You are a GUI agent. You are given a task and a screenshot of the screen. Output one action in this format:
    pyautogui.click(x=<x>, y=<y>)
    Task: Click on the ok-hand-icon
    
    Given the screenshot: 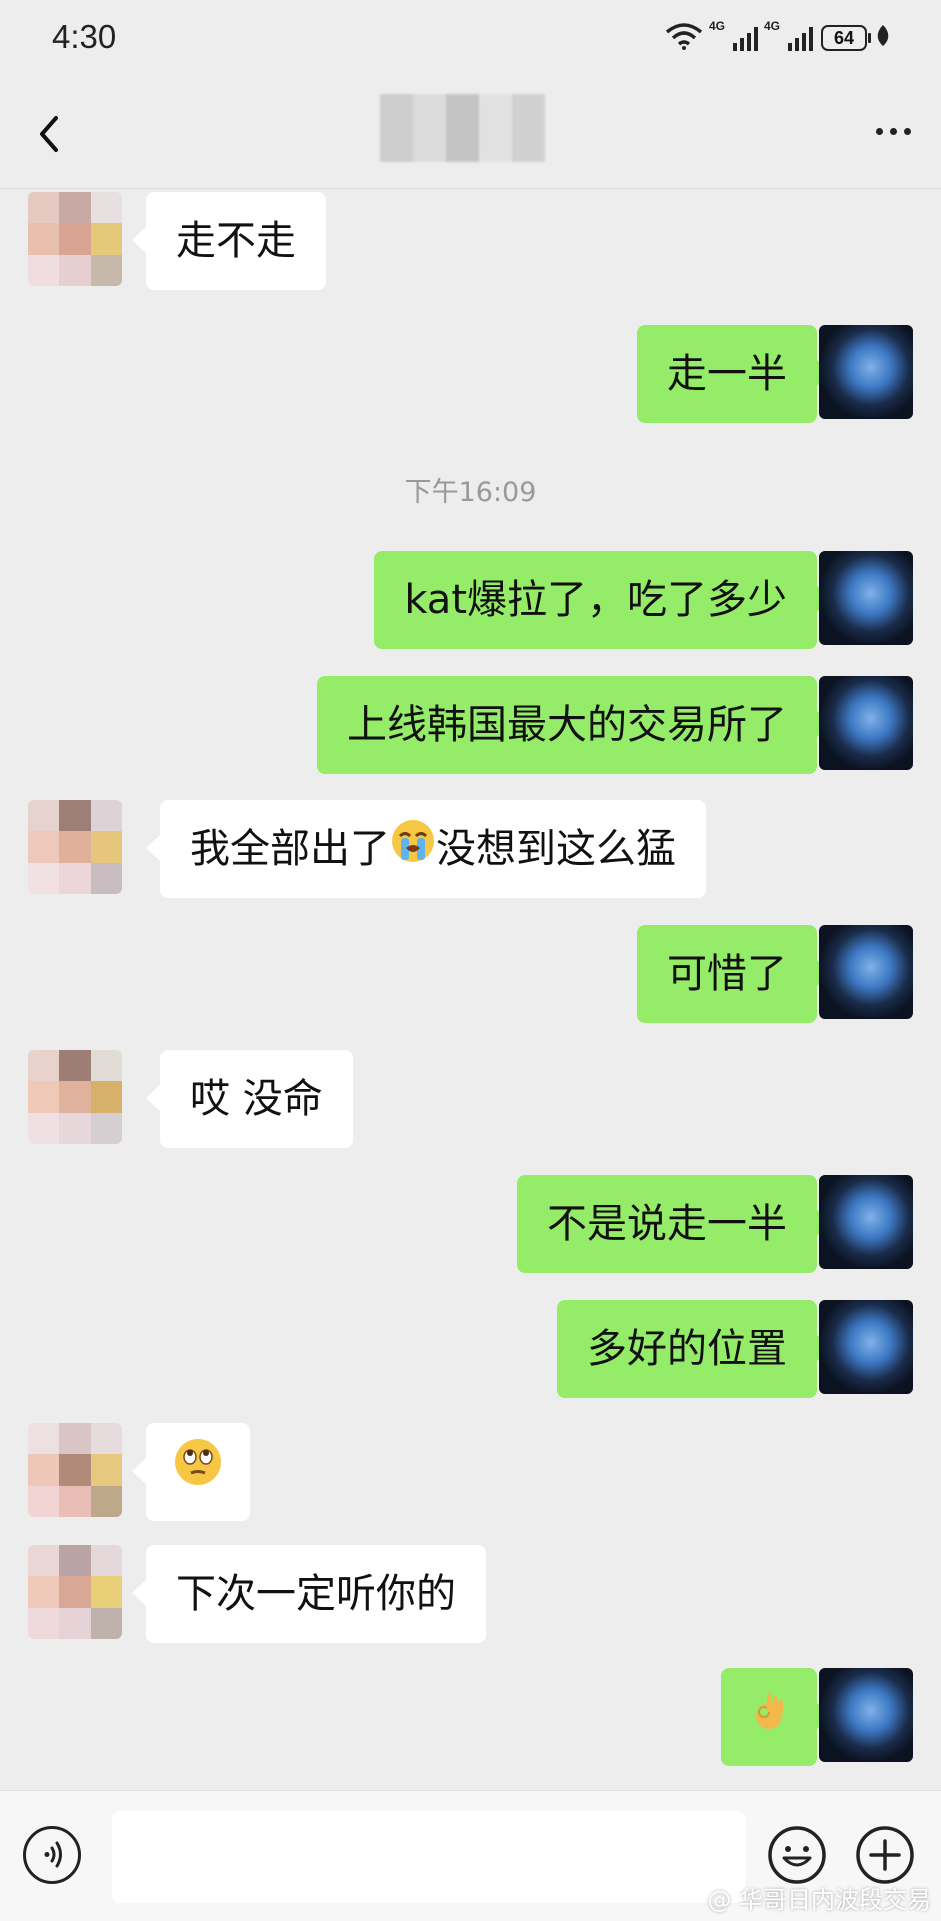 What is the action you would take?
    pyautogui.click(x=769, y=1719)
    